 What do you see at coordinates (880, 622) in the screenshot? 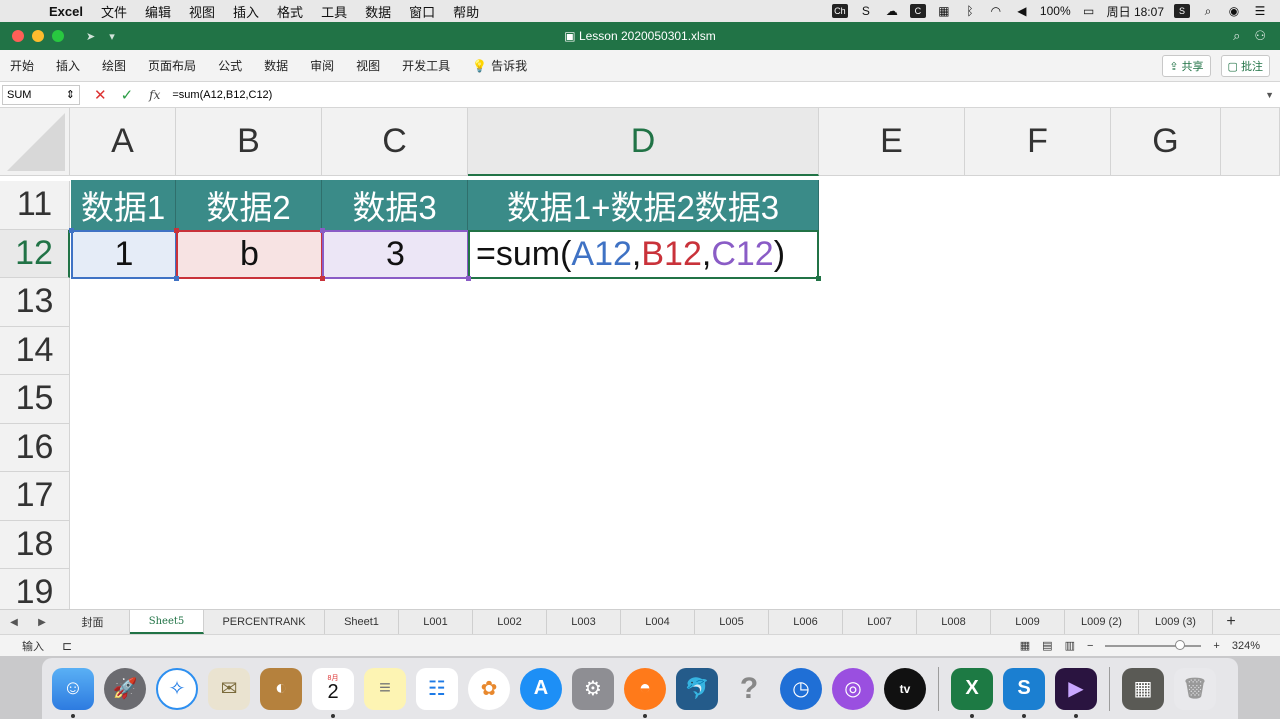
I see `sheet-tab: L007` at bounding box center [880, 622].